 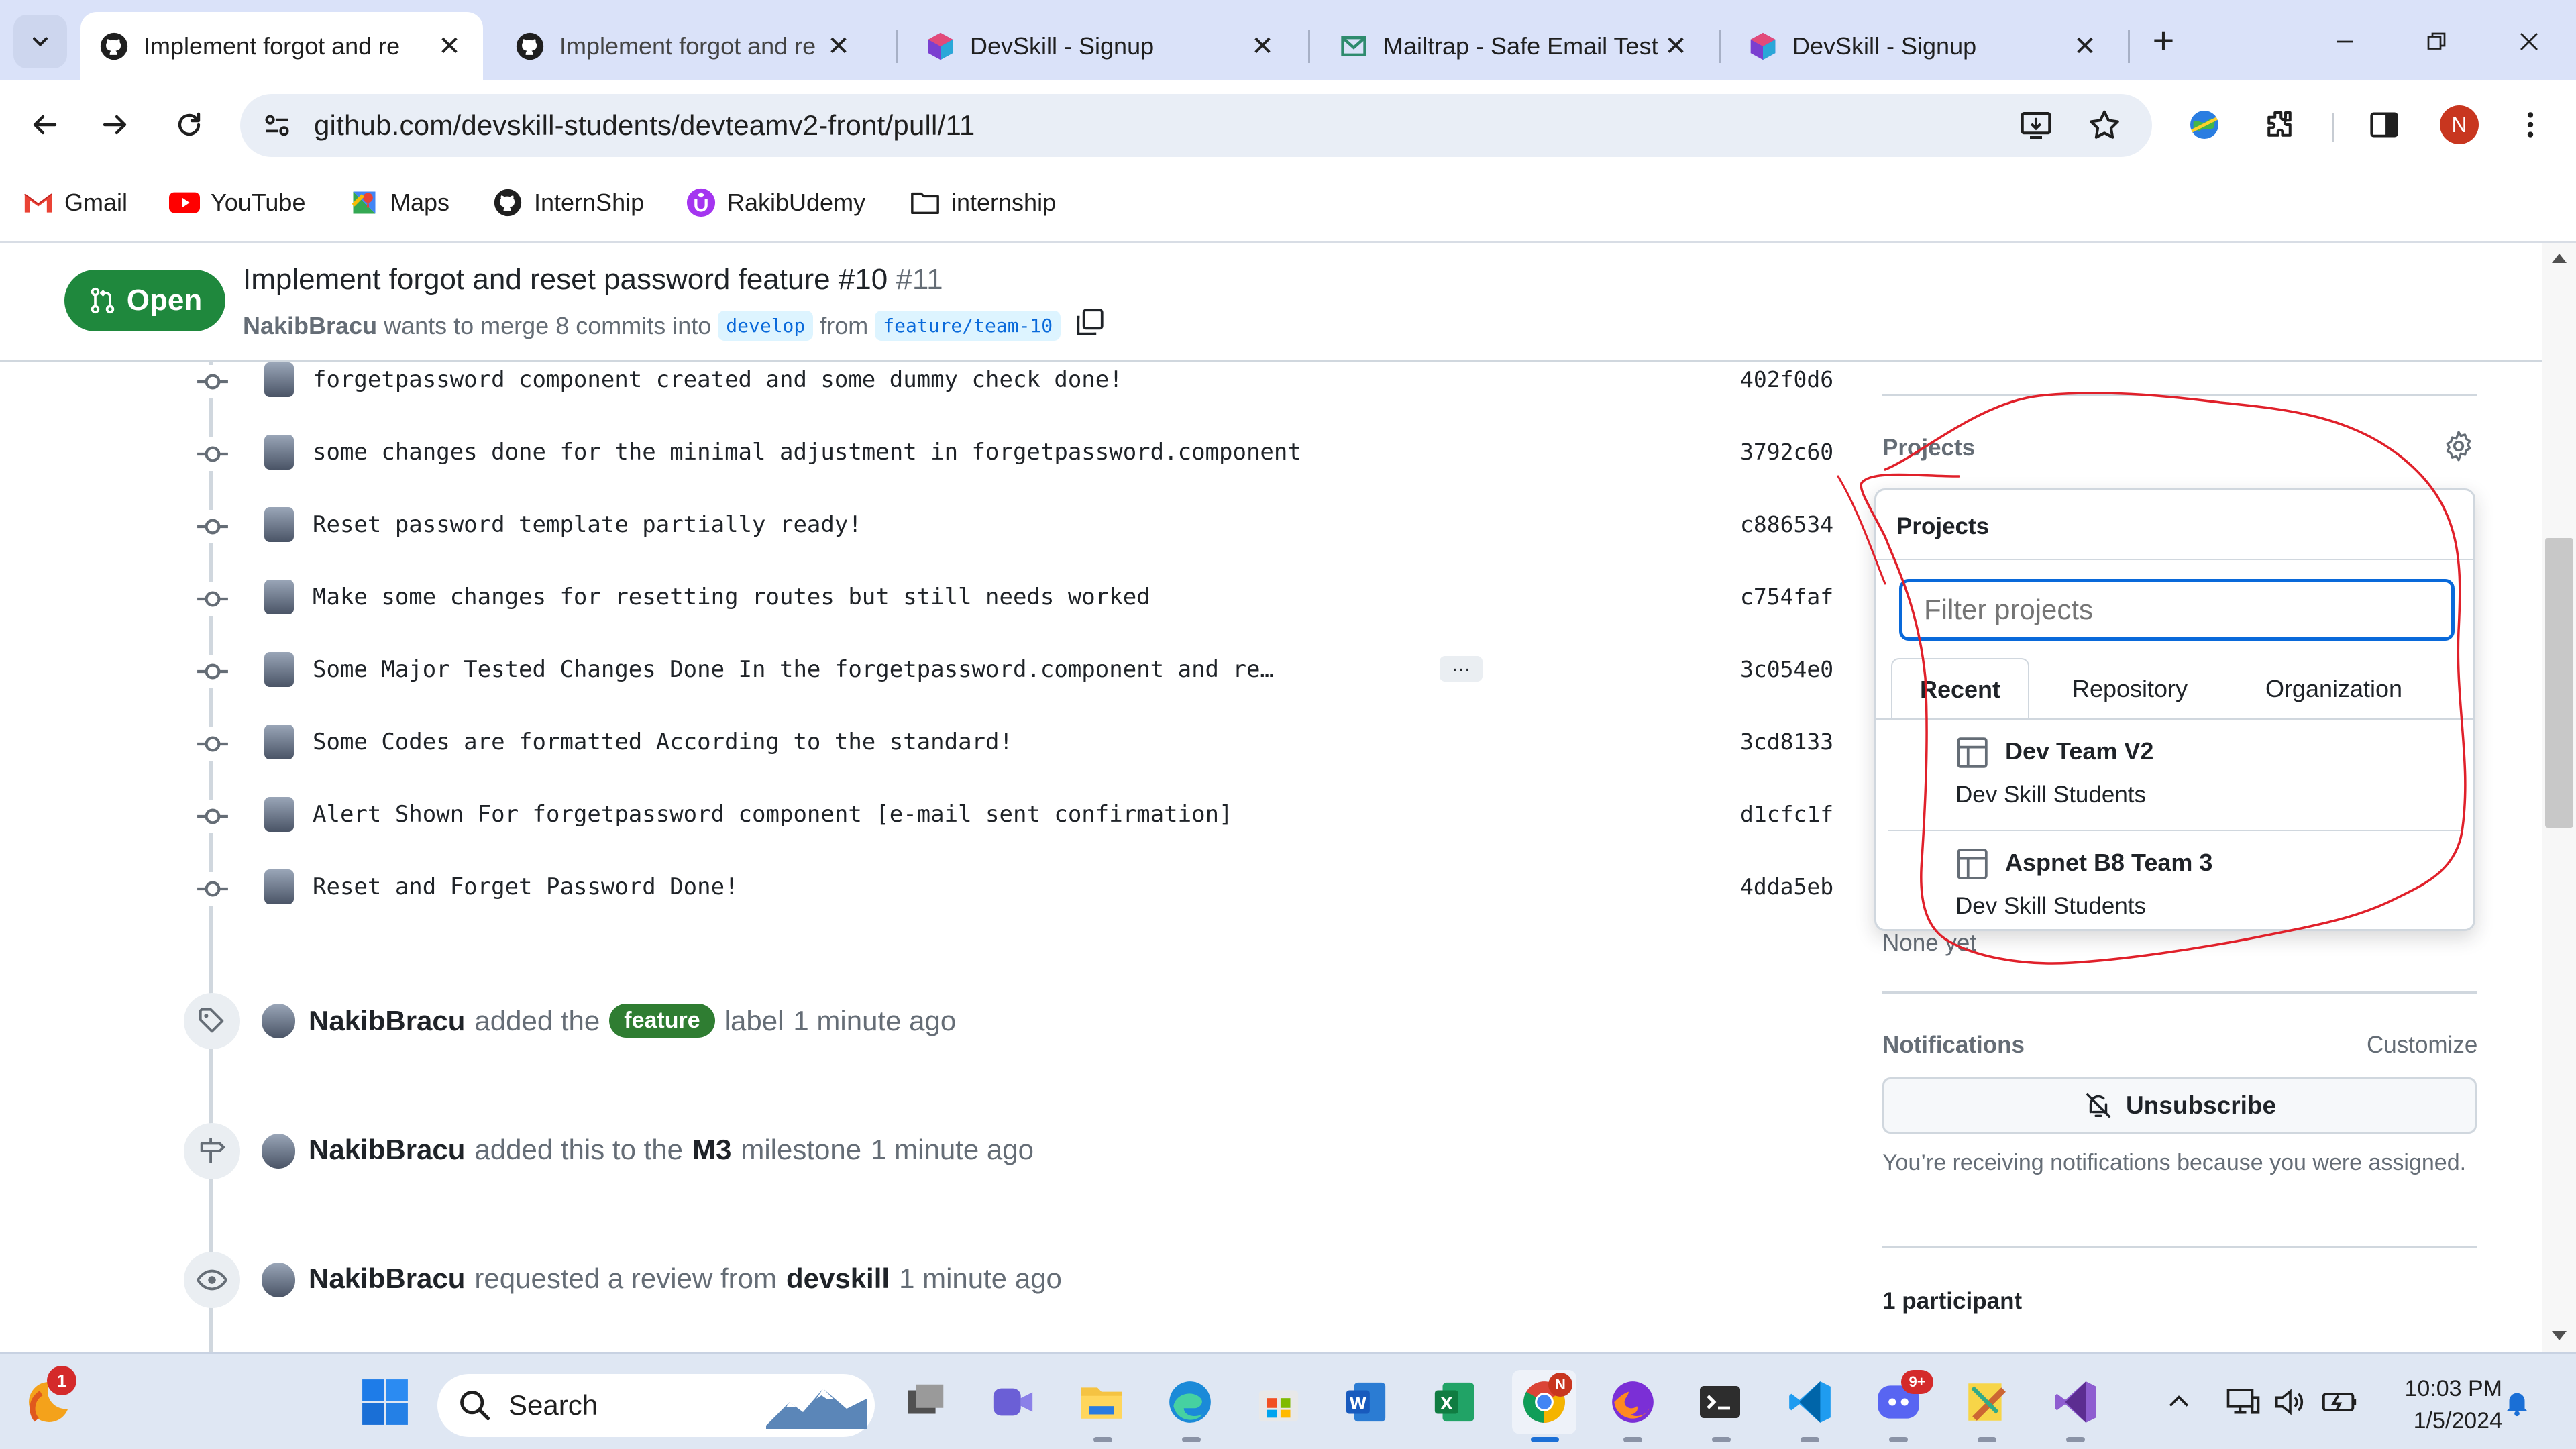 What do you see at coordinates (1786, 814) in the screenshot?
I see `commit-sha-link: d1cfc1f` at bounding box center [1786, 814].